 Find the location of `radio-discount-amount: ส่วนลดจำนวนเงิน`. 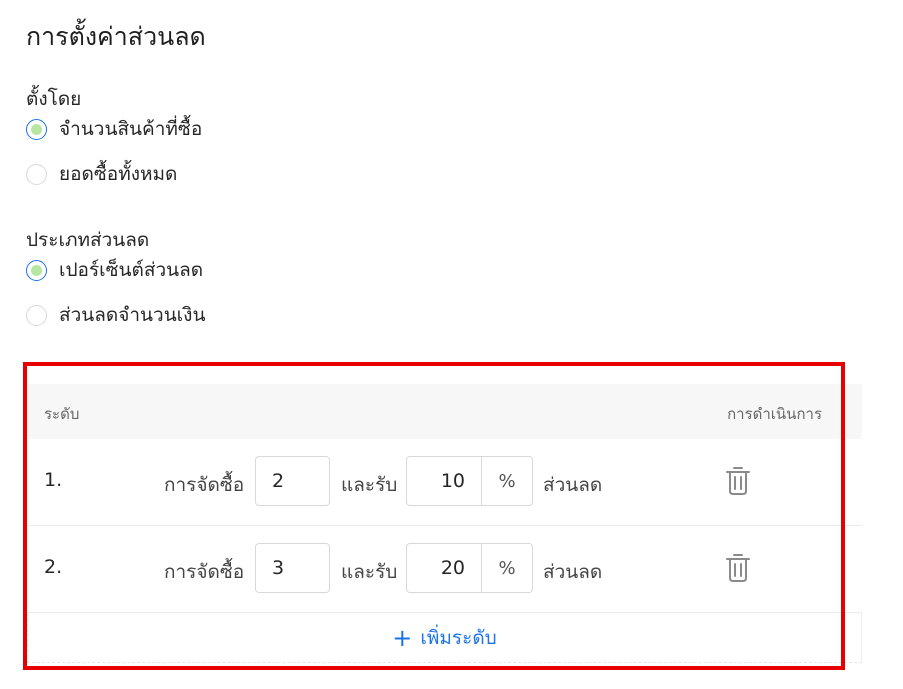

radio-discount-amount: ส่วนลดจำนวนเงิน is located at coordinates (115, 315).